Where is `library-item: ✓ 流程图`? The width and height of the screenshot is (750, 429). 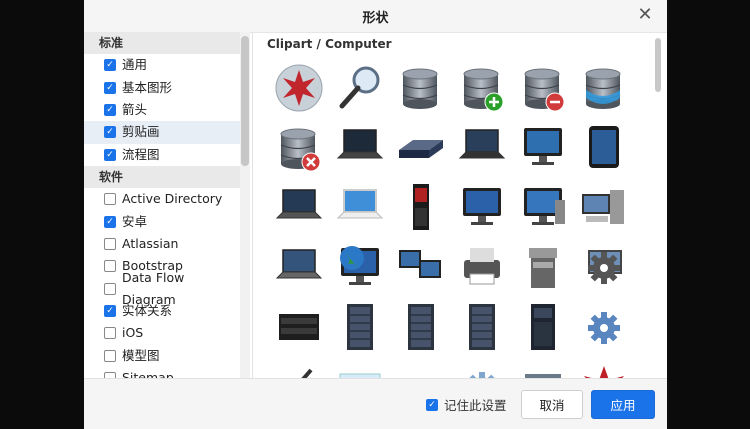 library-item: ✓ 流程图 is located at coordinates (162, 155).